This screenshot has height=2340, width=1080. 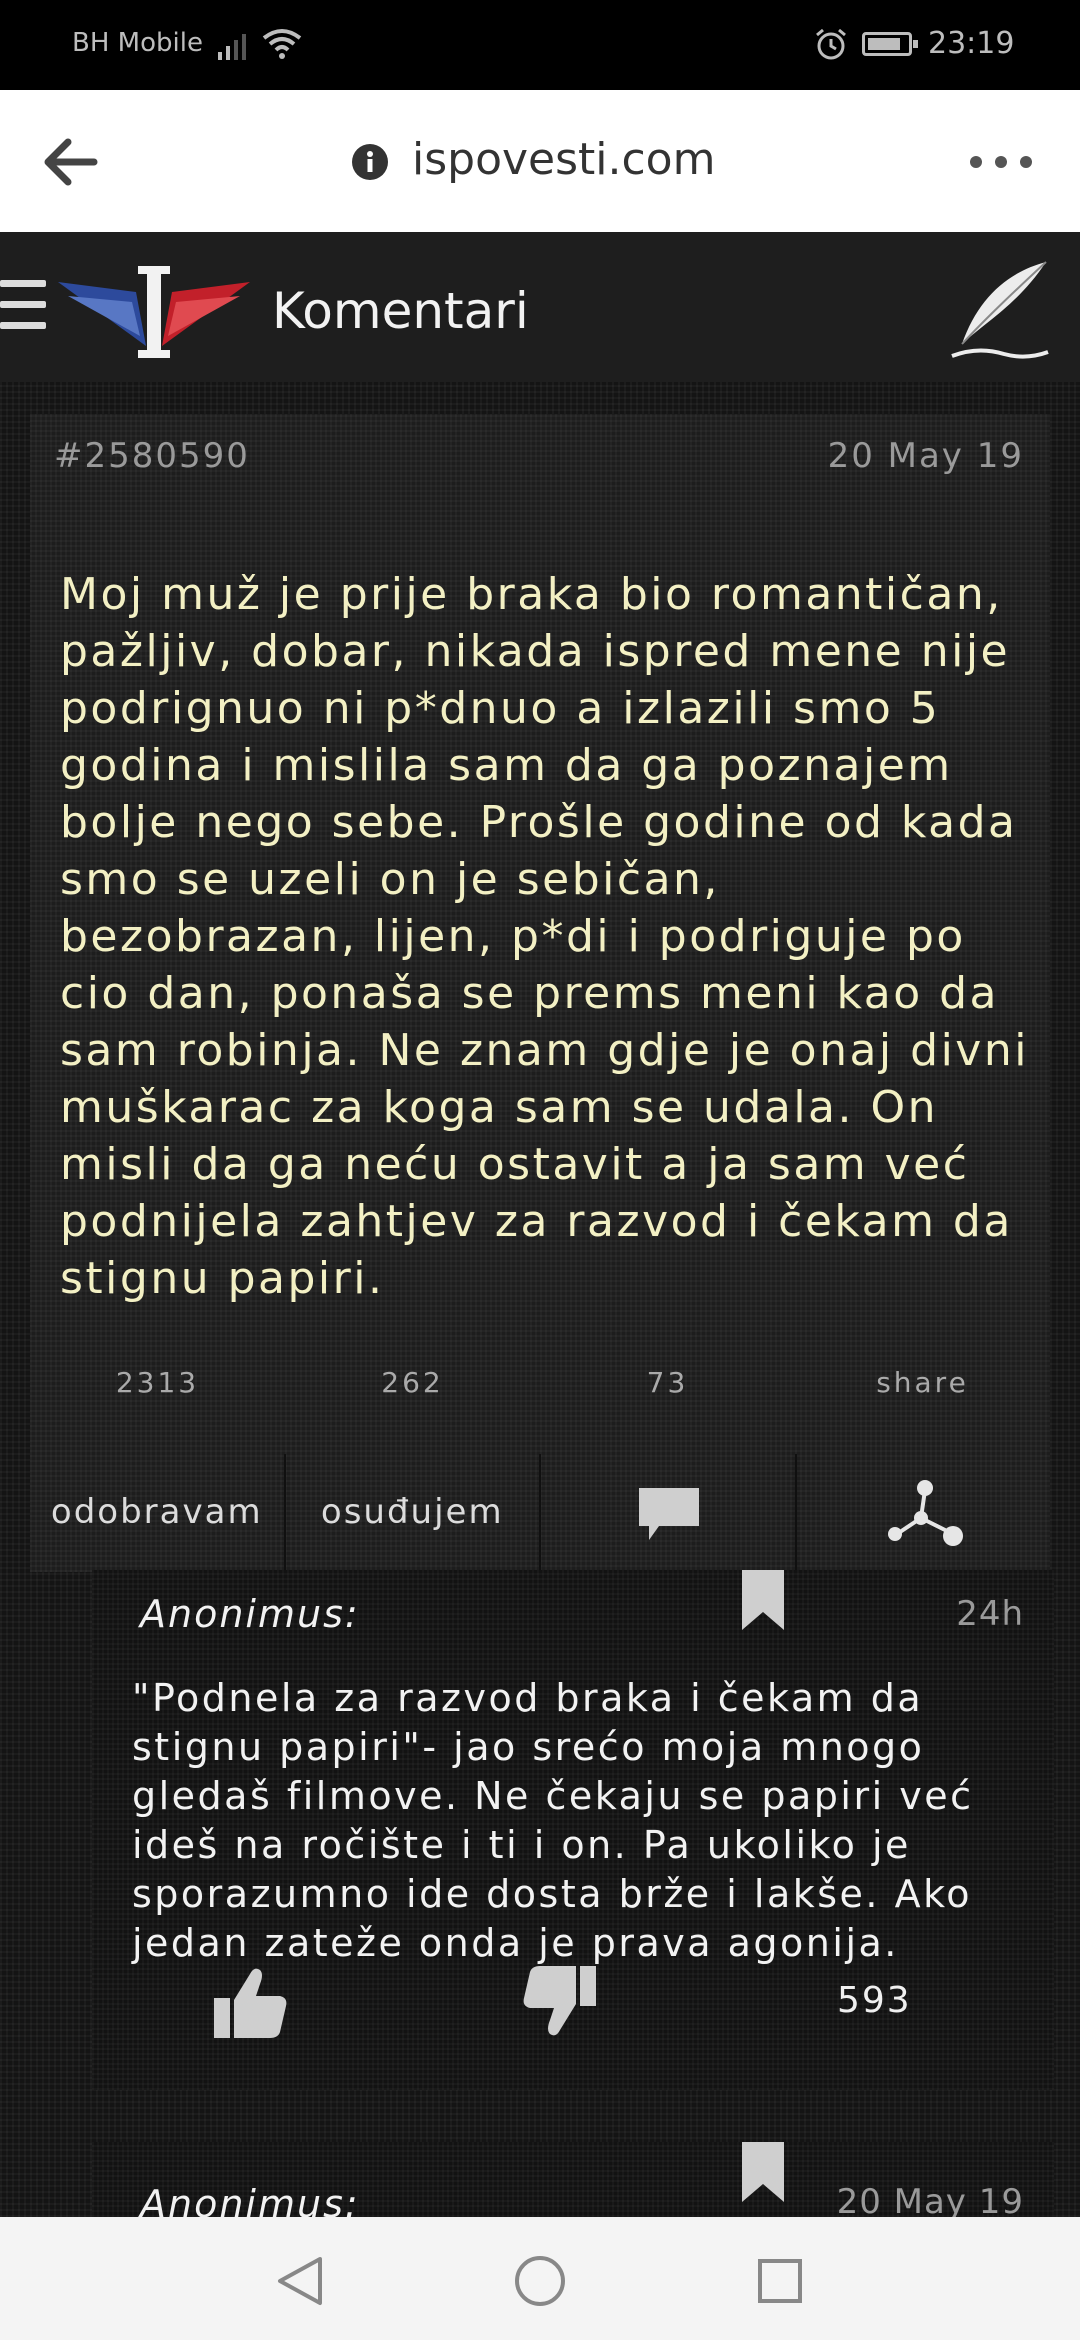 I want to click on nav-back-icon, so click(x=300, y=2281).